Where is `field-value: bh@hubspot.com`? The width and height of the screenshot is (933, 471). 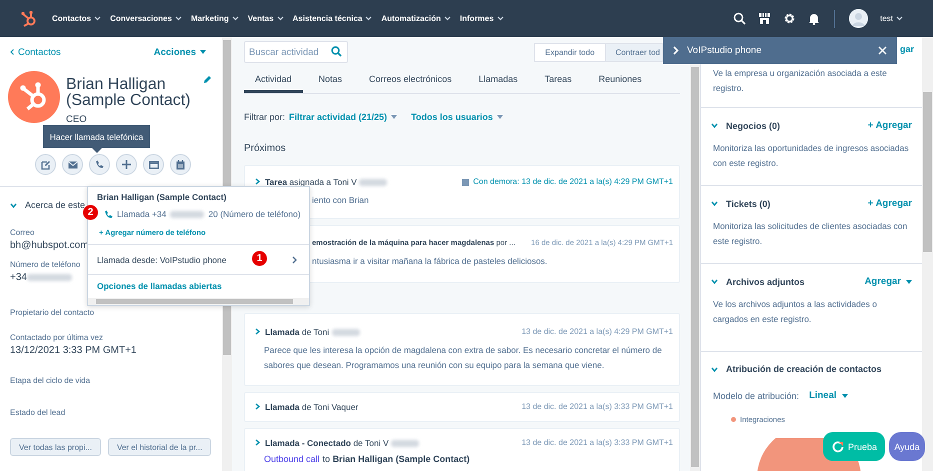 field-value: bh@hubspot.com is located at coordinates (49, 245).